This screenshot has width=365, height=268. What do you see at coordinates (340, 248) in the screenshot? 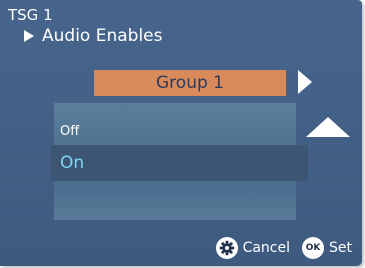
I see `set-label: Set` at bounding box center [340, 248].